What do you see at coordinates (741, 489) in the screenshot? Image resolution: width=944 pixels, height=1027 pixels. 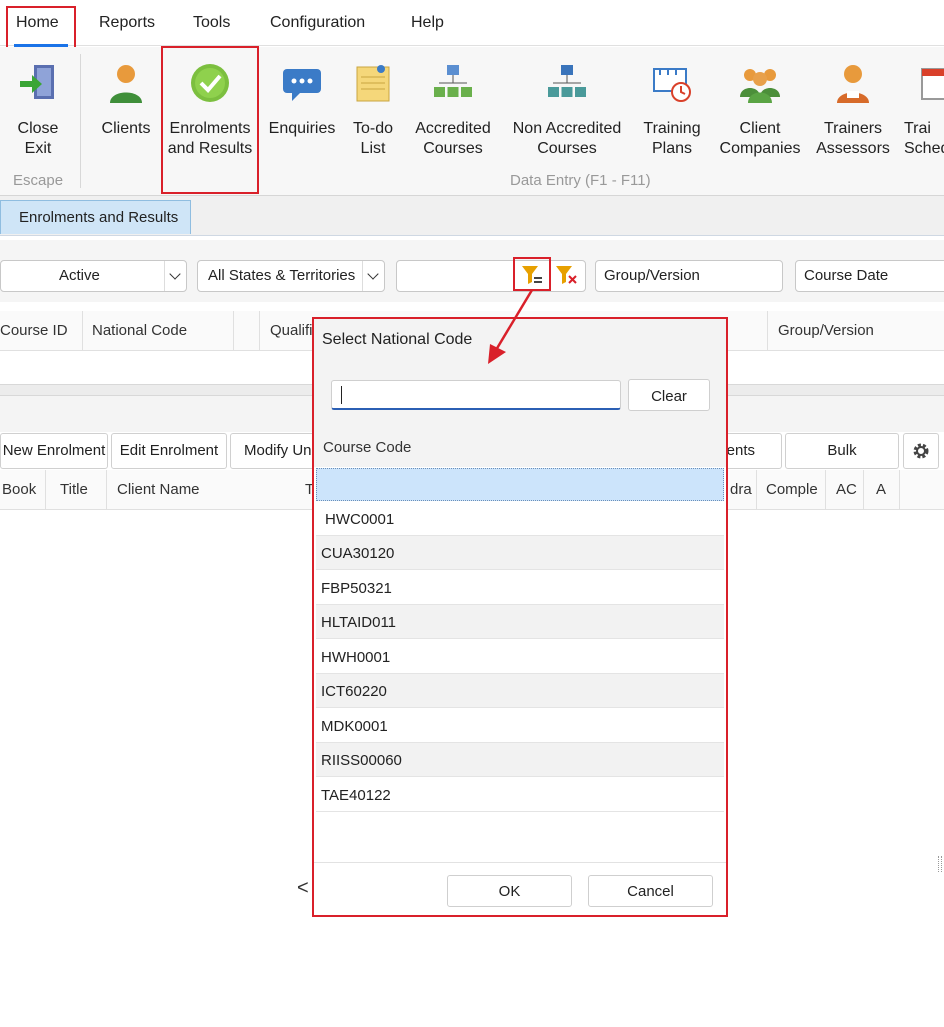 I see `col-withdrawn: dra` at bounding box center [741, 489].